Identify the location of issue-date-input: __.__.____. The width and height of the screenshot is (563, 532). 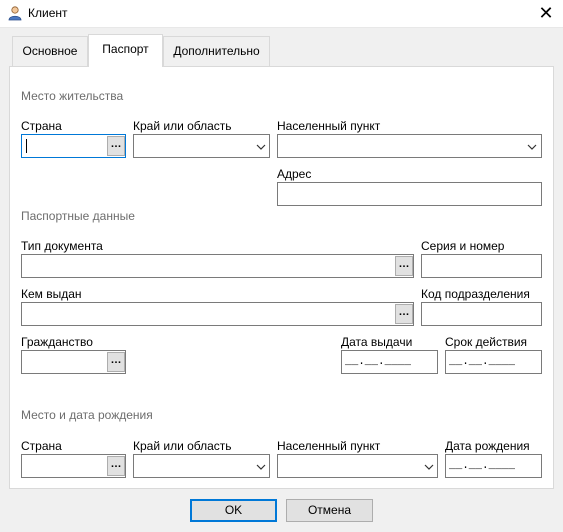
(389, 362).